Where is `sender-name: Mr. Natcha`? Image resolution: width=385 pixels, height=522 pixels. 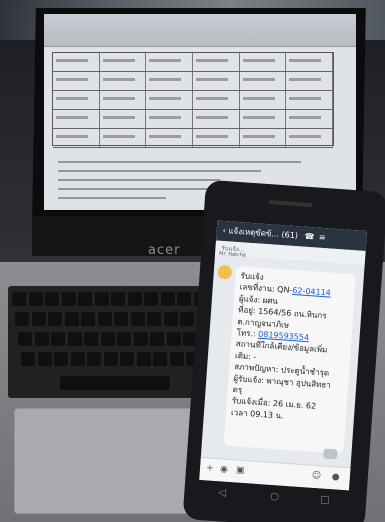 sender-name: Mr. Natcha is located at coordinates (232, 254).